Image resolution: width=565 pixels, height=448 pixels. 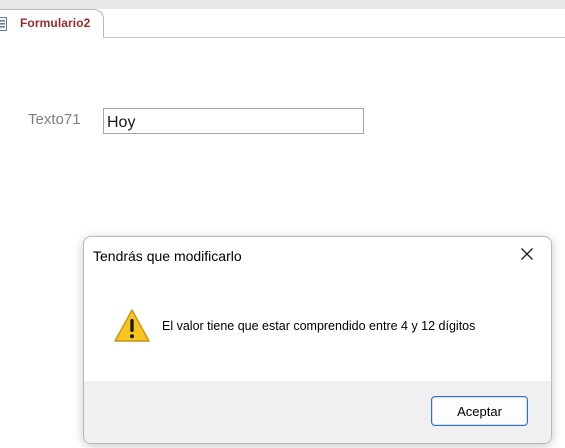 What do you see at coordinates (317, 412) in the screenshot?
I see `dialog-footer: Aceptar` at bounding box center [317, 412].